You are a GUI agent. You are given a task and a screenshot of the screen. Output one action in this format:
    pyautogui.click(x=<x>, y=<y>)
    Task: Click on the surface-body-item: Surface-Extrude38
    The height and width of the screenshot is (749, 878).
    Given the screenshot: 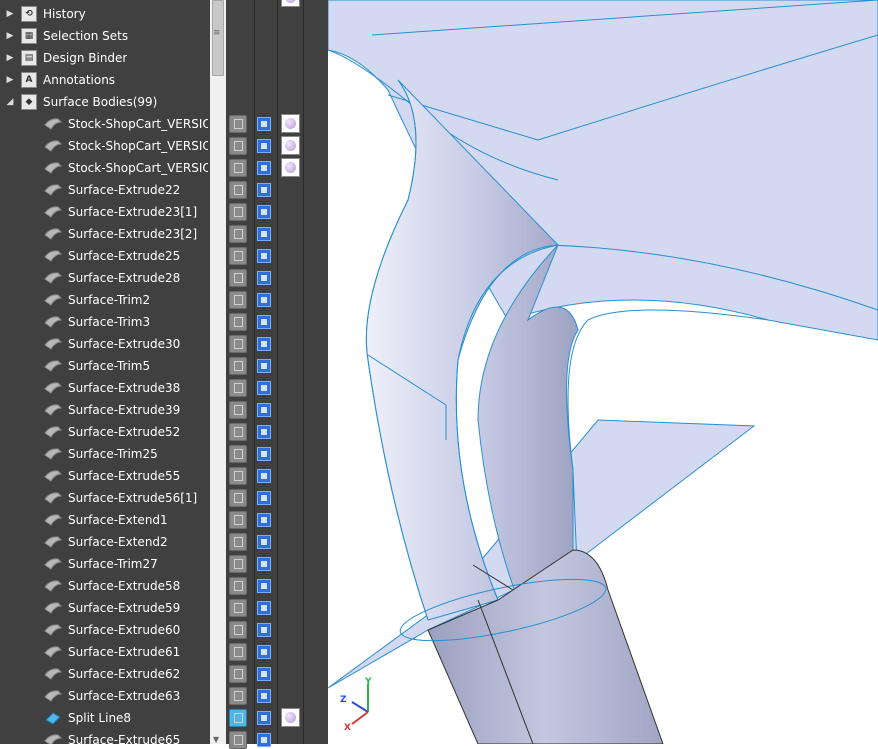 What is the action you would take?
    pyautogui.click(x=105, y=388)
    